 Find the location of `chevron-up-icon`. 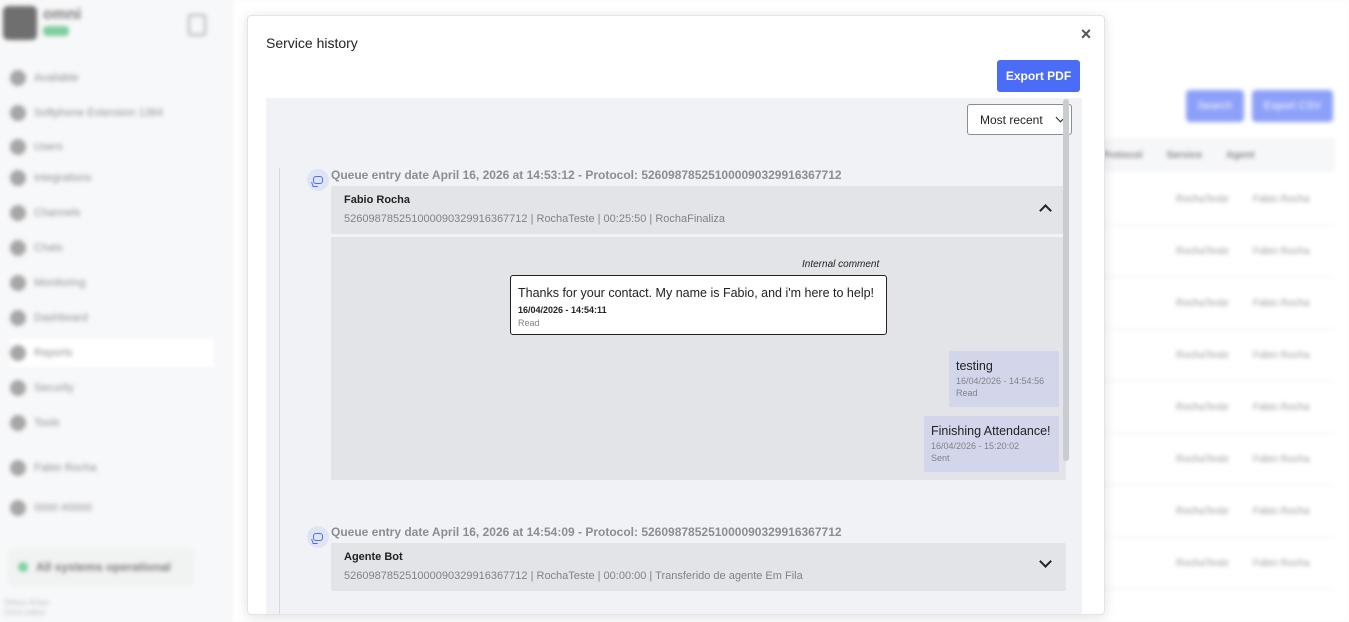

chevron-up-icon is located at coordinates (1045, 210).